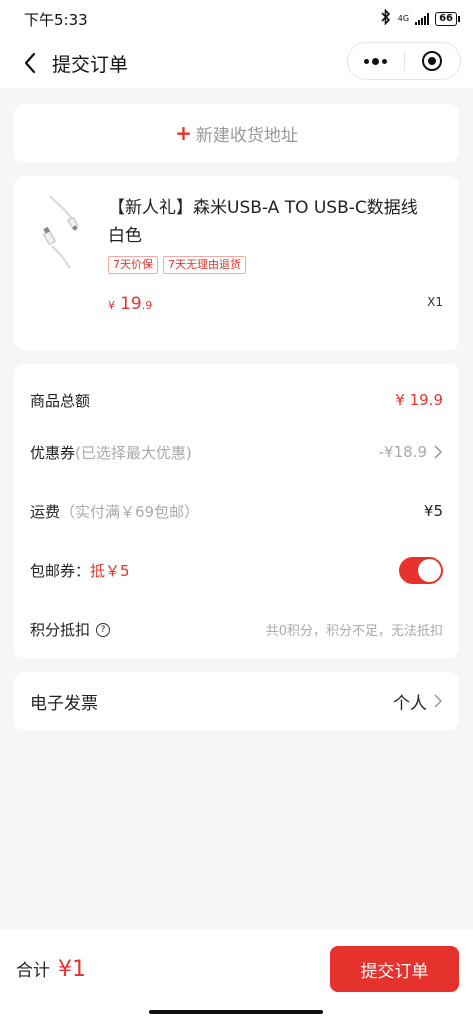 The image size is (473, 1024). I want to click on invoice-value-group: 个人, so click(418, 701).